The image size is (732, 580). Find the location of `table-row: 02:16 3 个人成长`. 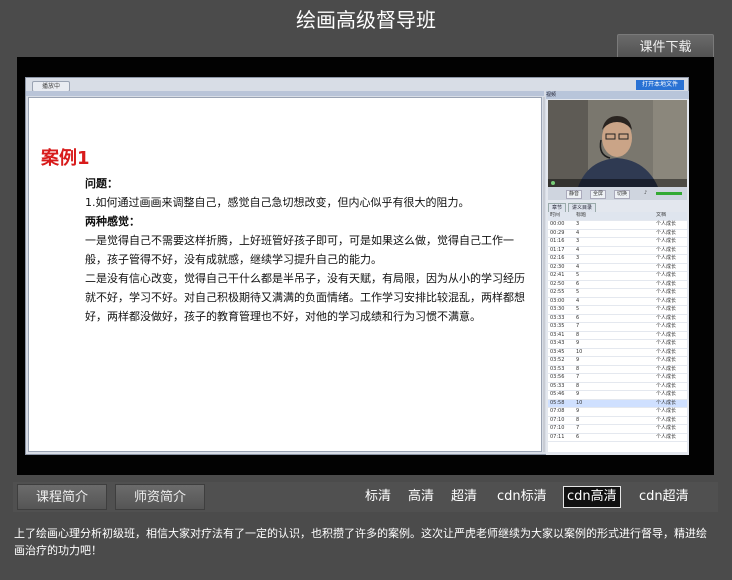

table-row: 02:16 3 个人成长 is located at coordinates (617, 259).